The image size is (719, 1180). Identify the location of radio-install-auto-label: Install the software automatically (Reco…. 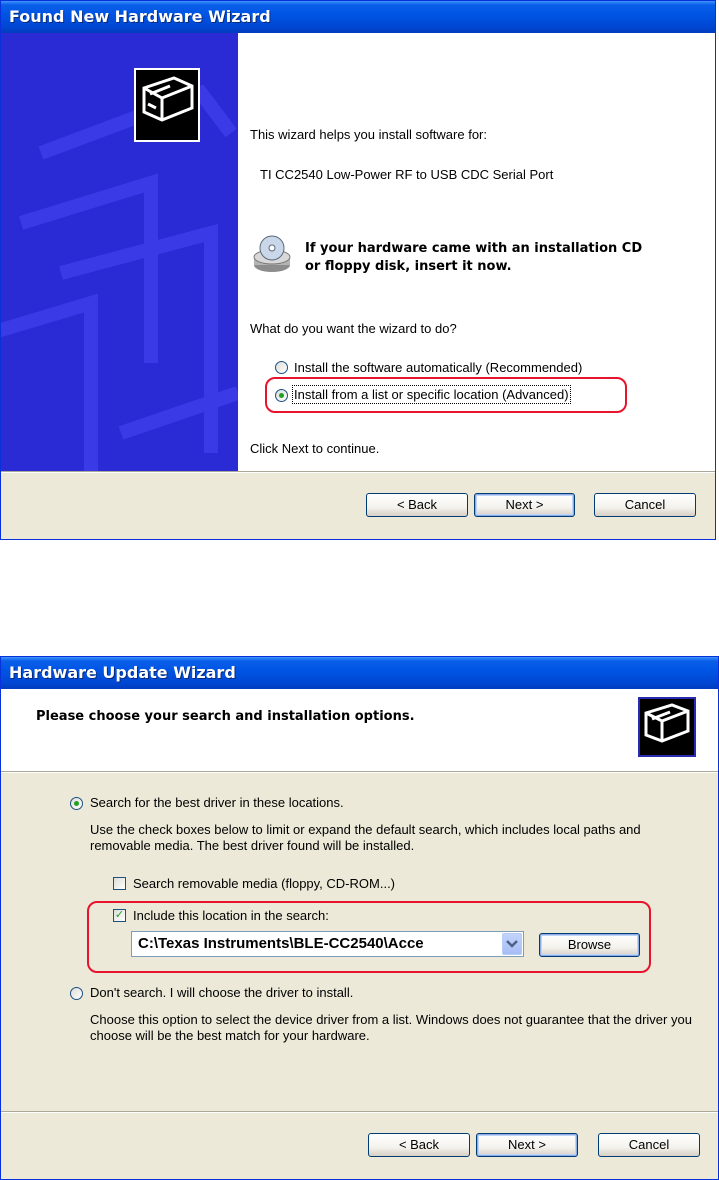
(438, 367).